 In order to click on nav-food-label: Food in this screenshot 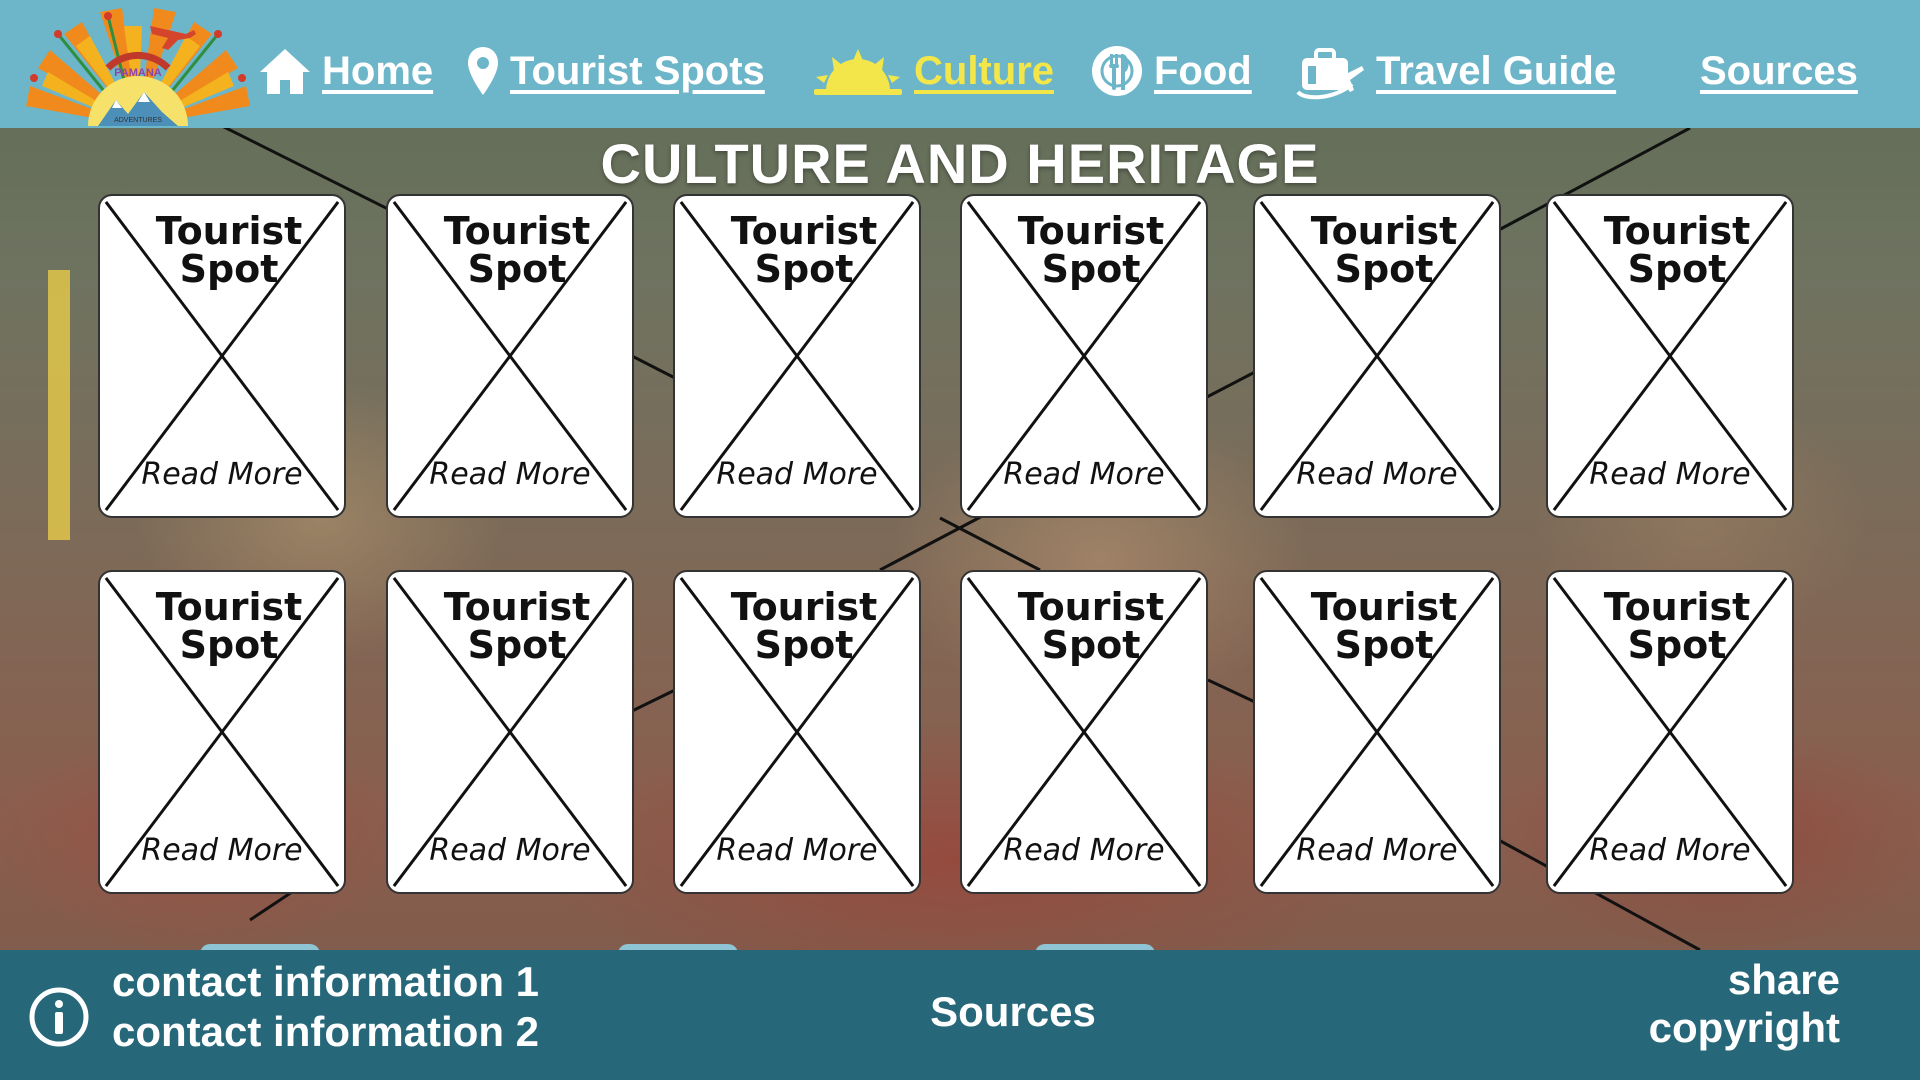, I will do `click(1203, 70)`.